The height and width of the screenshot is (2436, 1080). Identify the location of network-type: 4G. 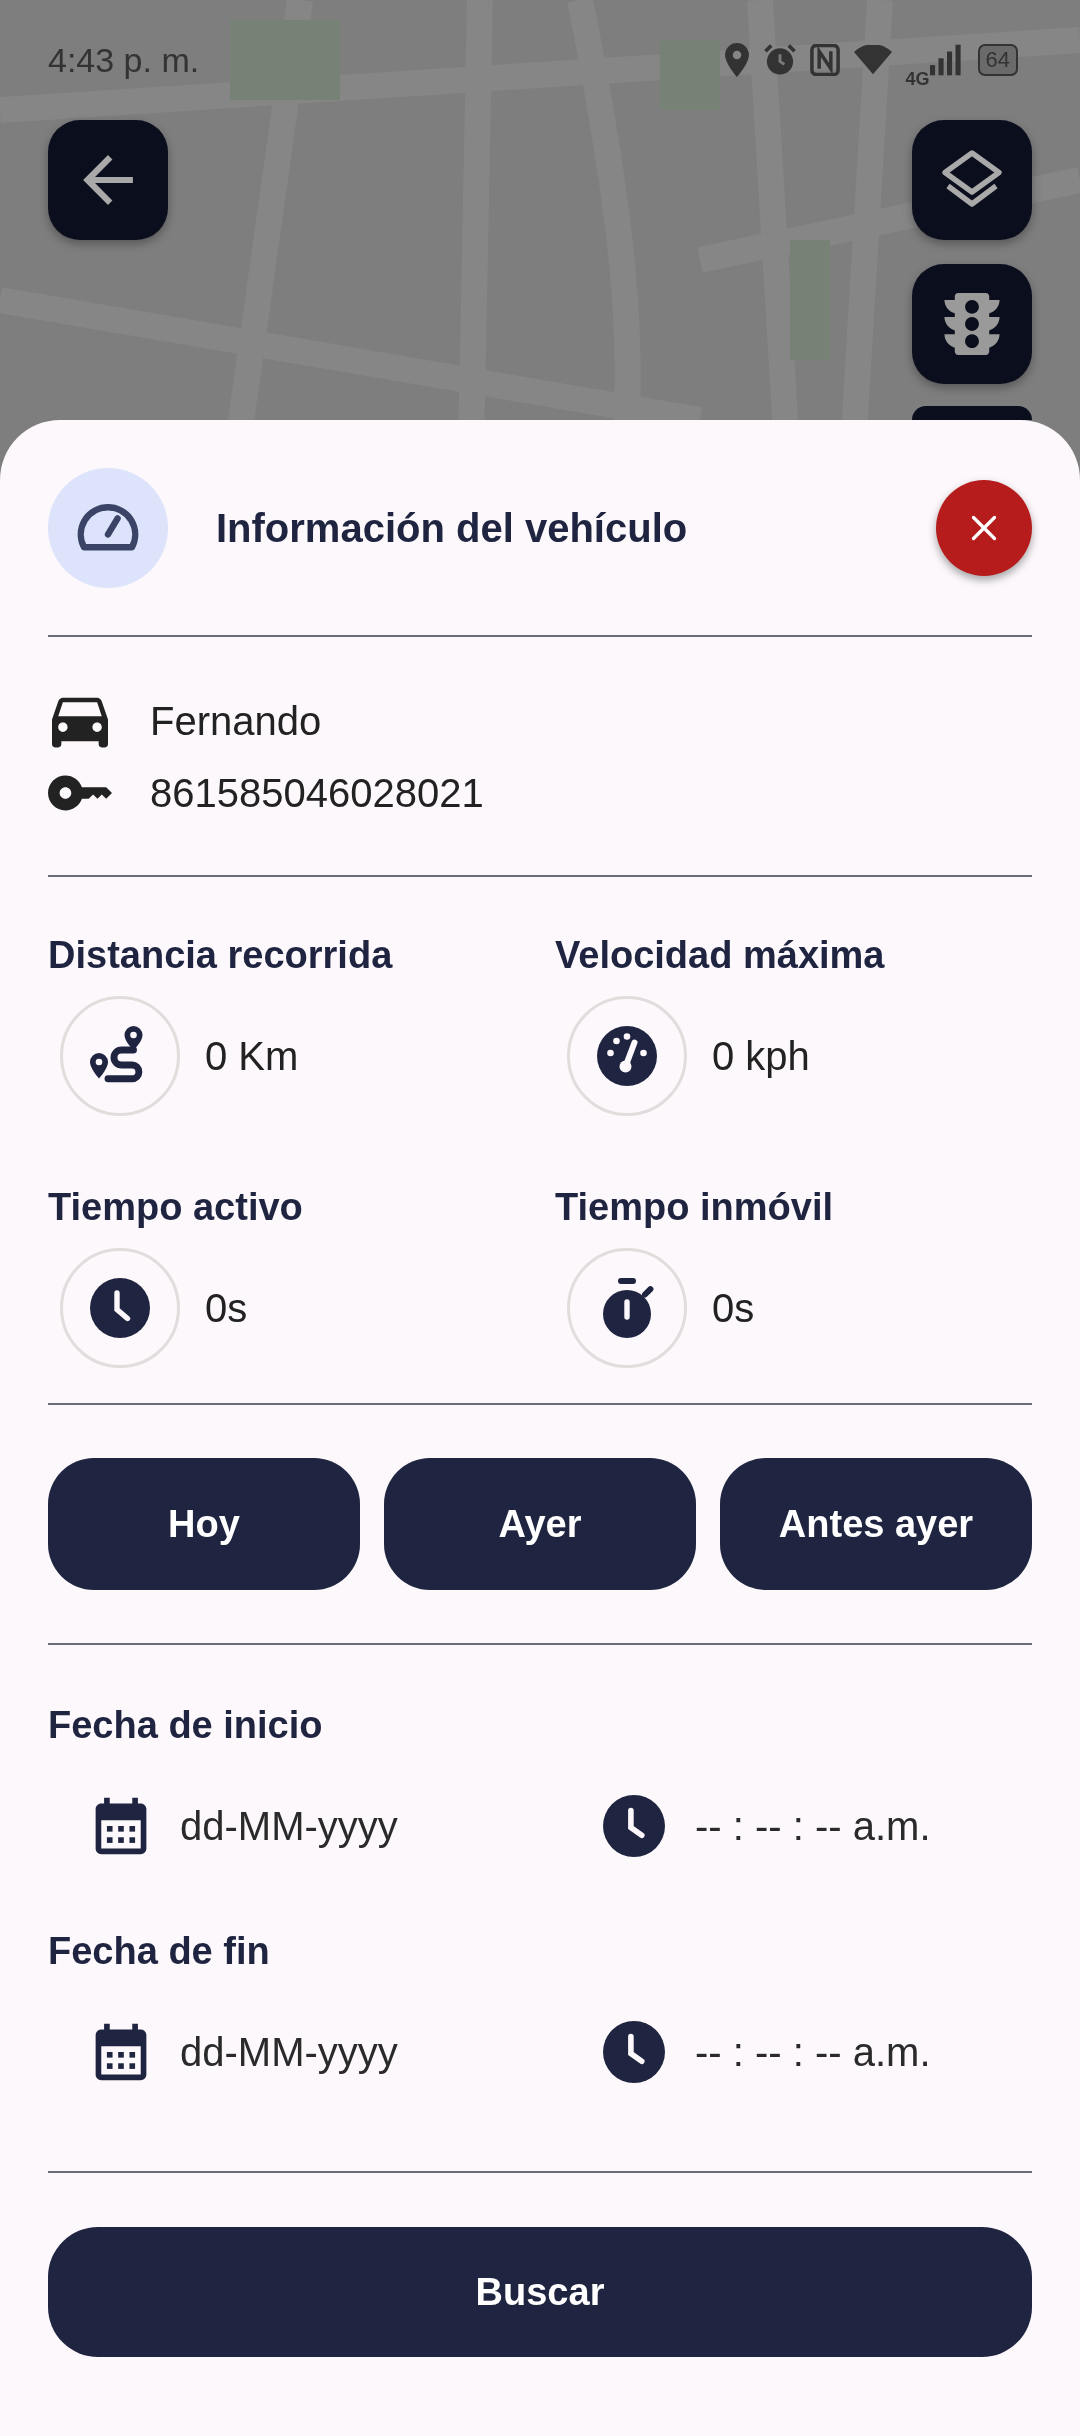
(917, 79).